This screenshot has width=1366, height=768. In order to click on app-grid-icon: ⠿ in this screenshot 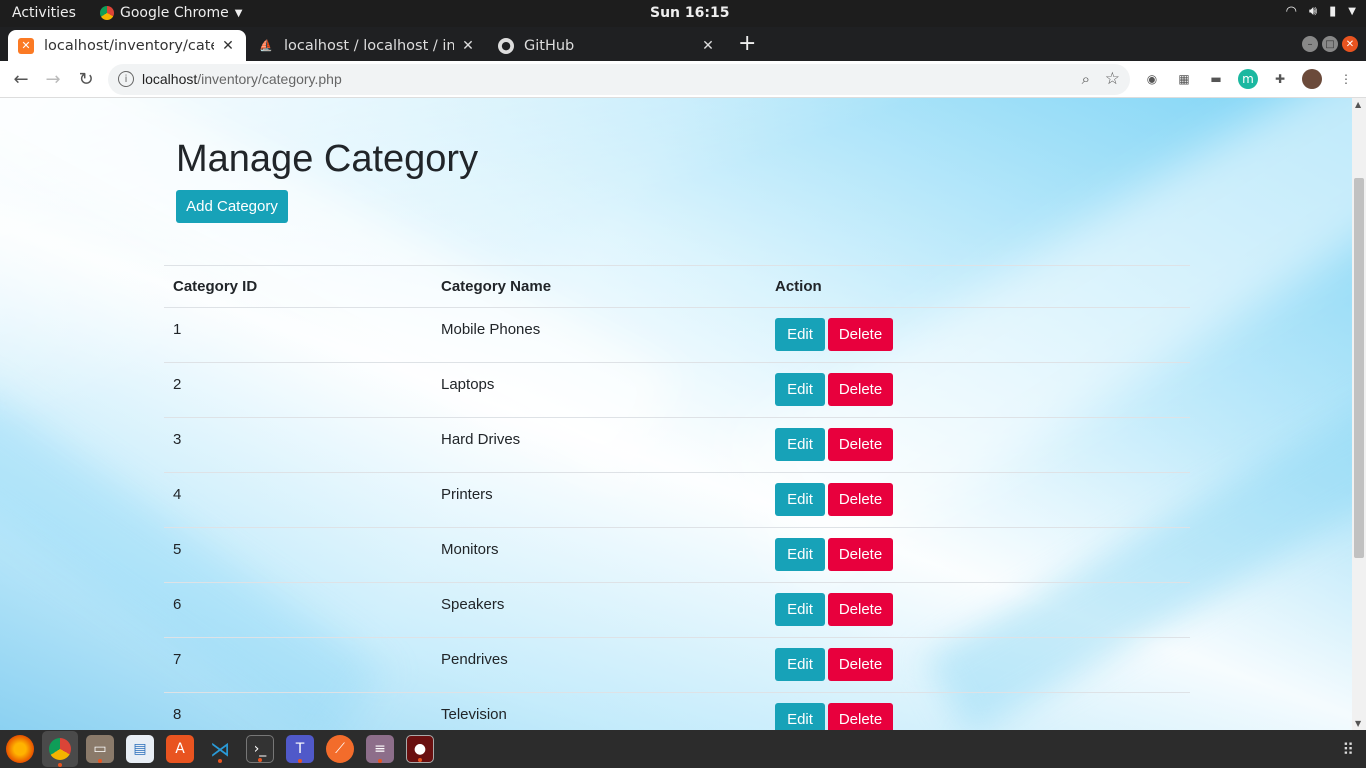, I will do `click(1348, 749)`.